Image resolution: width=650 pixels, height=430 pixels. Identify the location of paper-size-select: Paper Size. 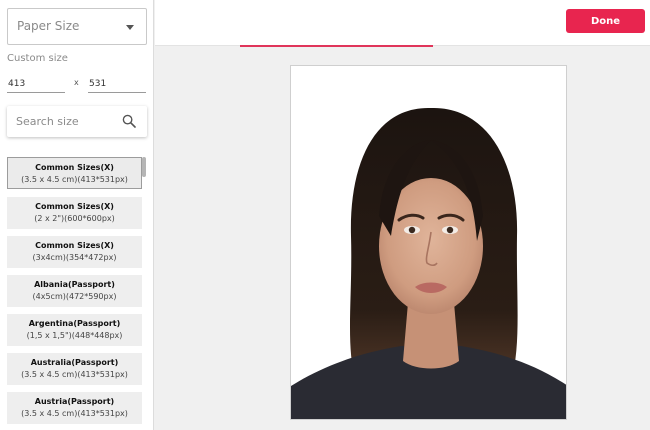
(77, 26).